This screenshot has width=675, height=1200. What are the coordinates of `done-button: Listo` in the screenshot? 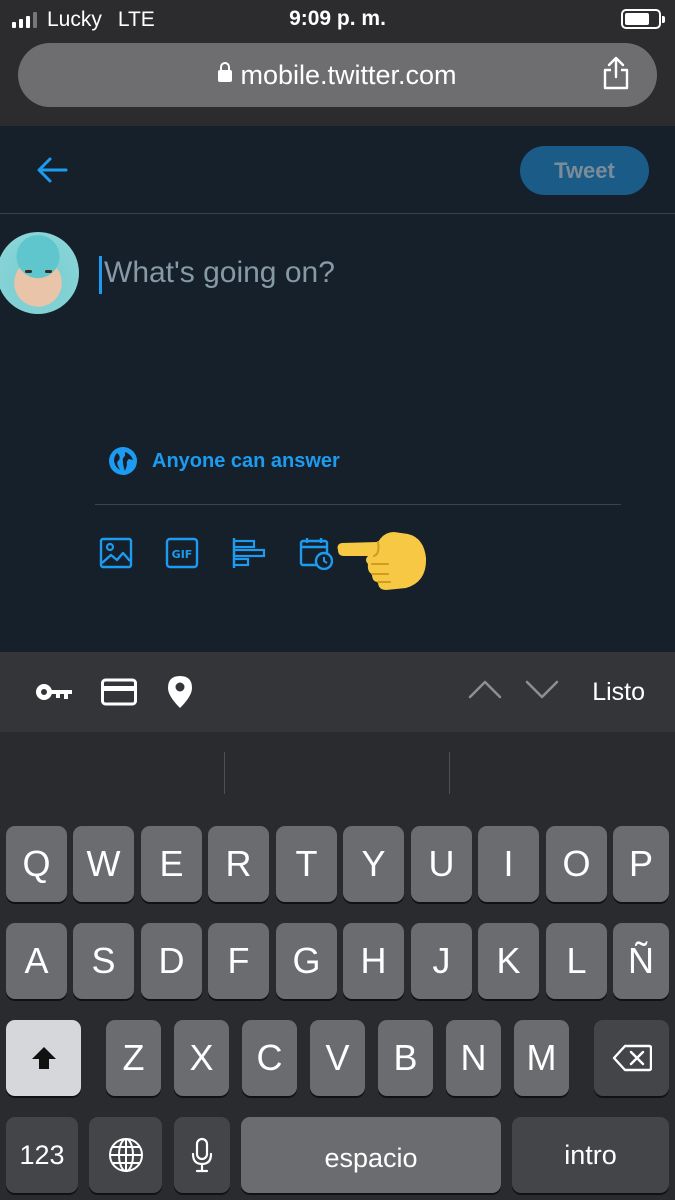 It's located at (618, 692).